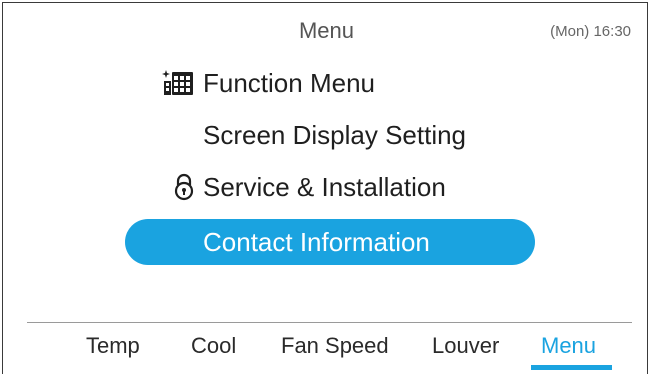 Image resolution: width=653 pixels, height=374 pixels. I want to click on calendar-grid-icon, so click(162, 83).